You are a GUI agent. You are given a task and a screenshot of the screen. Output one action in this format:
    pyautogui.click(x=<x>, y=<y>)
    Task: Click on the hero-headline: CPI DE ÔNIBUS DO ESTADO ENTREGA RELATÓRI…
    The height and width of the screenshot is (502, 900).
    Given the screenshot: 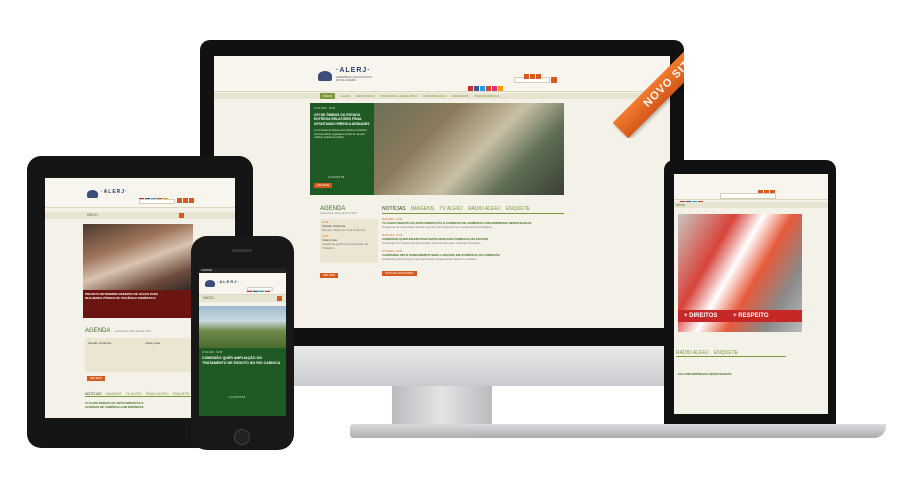 What is the action you would take?
    pyautogui.click(x=342, y=119)
    